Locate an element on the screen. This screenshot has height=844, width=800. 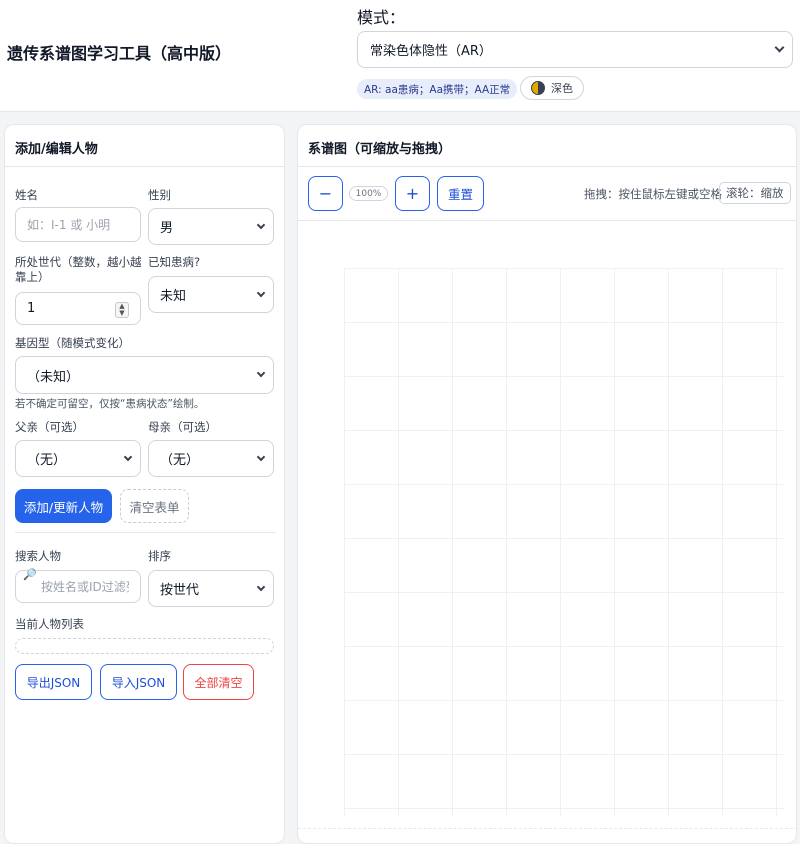
genotype-select: （未知） is located at coordinates (144, 375).